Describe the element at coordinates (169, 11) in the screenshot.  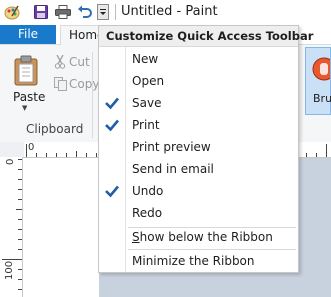
I see `window-title: Untitled - Paint` at that location.